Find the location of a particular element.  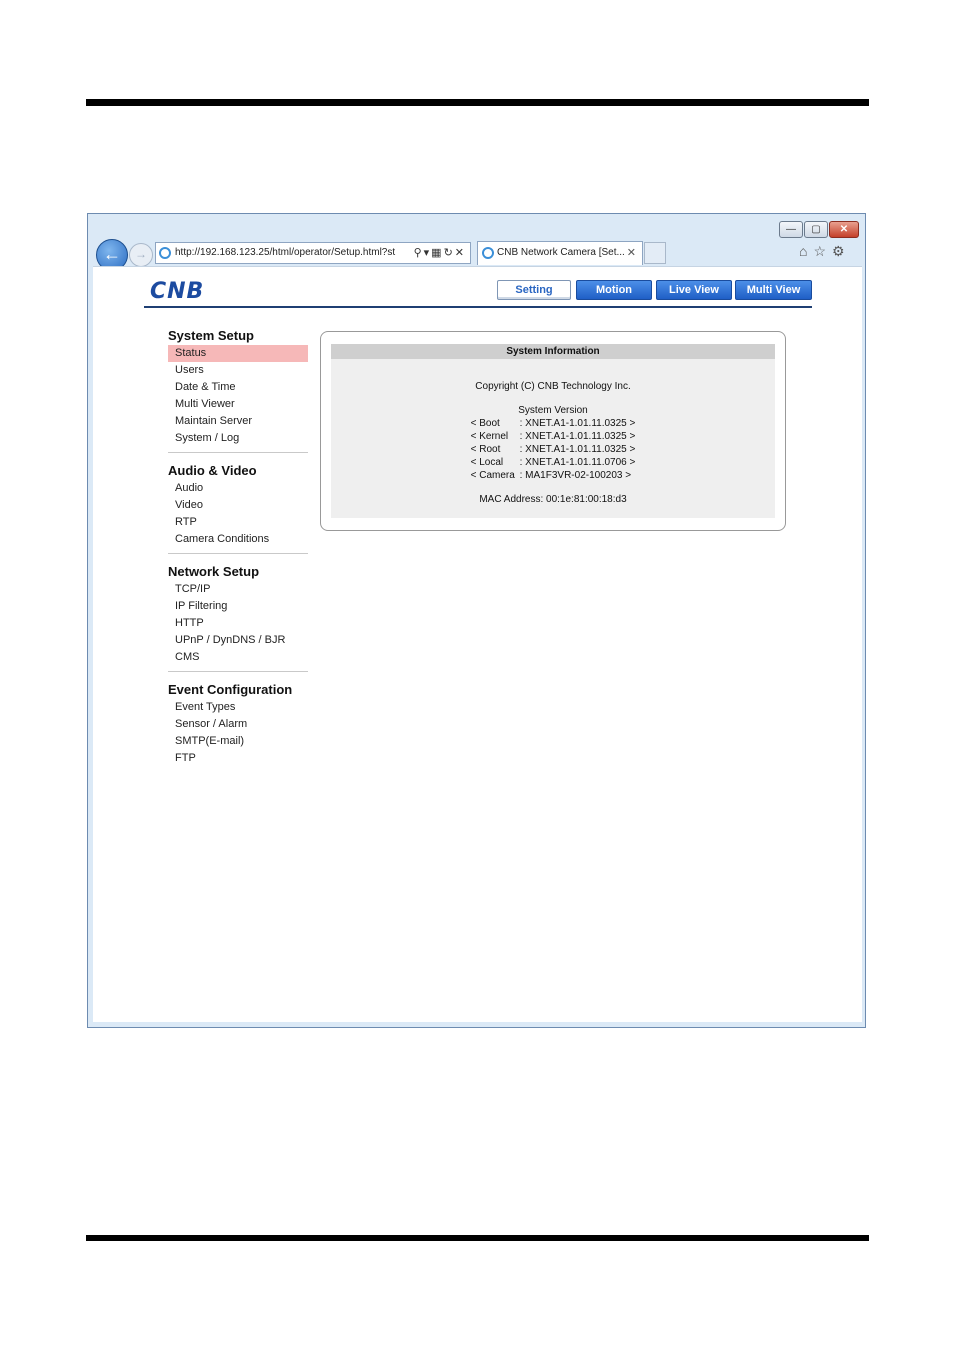

version-row: < Kernel : XNET.A1-1.01.11.0325 > is located at coordinates (553, 436).